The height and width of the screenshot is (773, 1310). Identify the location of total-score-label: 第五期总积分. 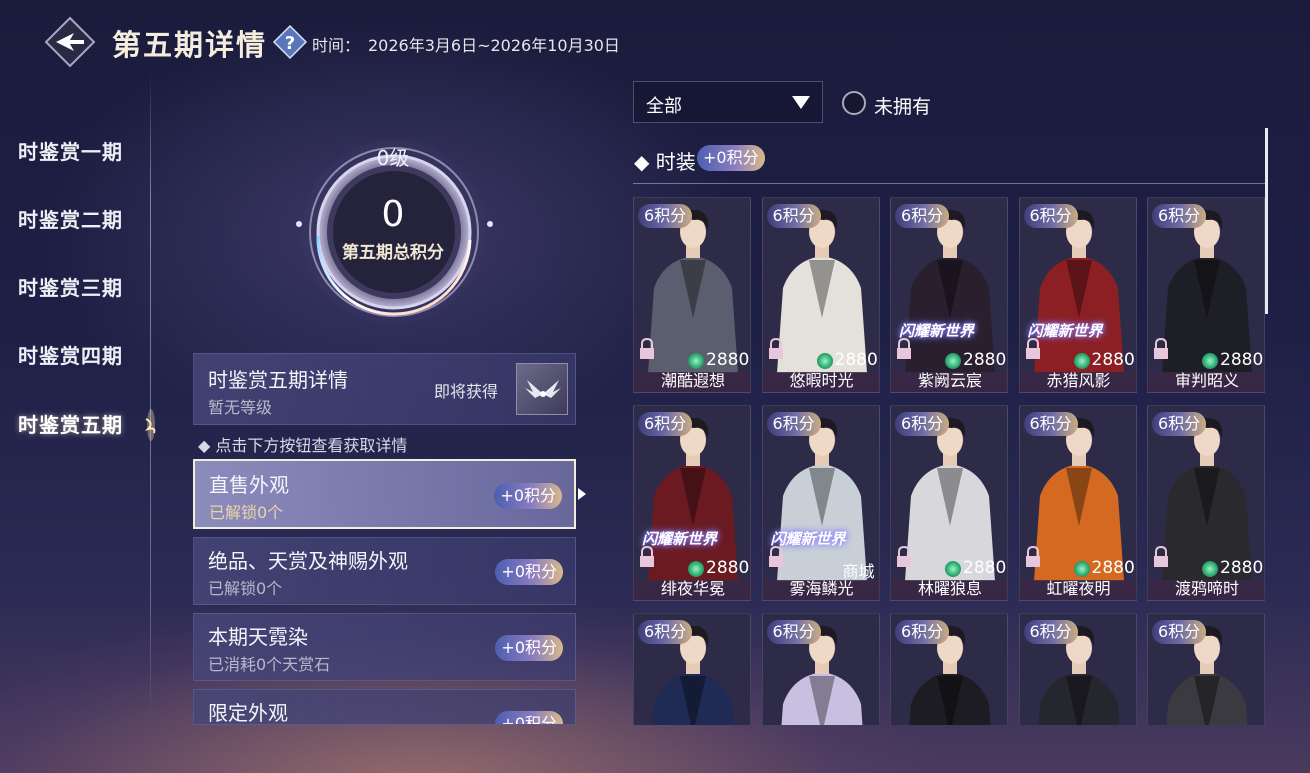
(393, 253).